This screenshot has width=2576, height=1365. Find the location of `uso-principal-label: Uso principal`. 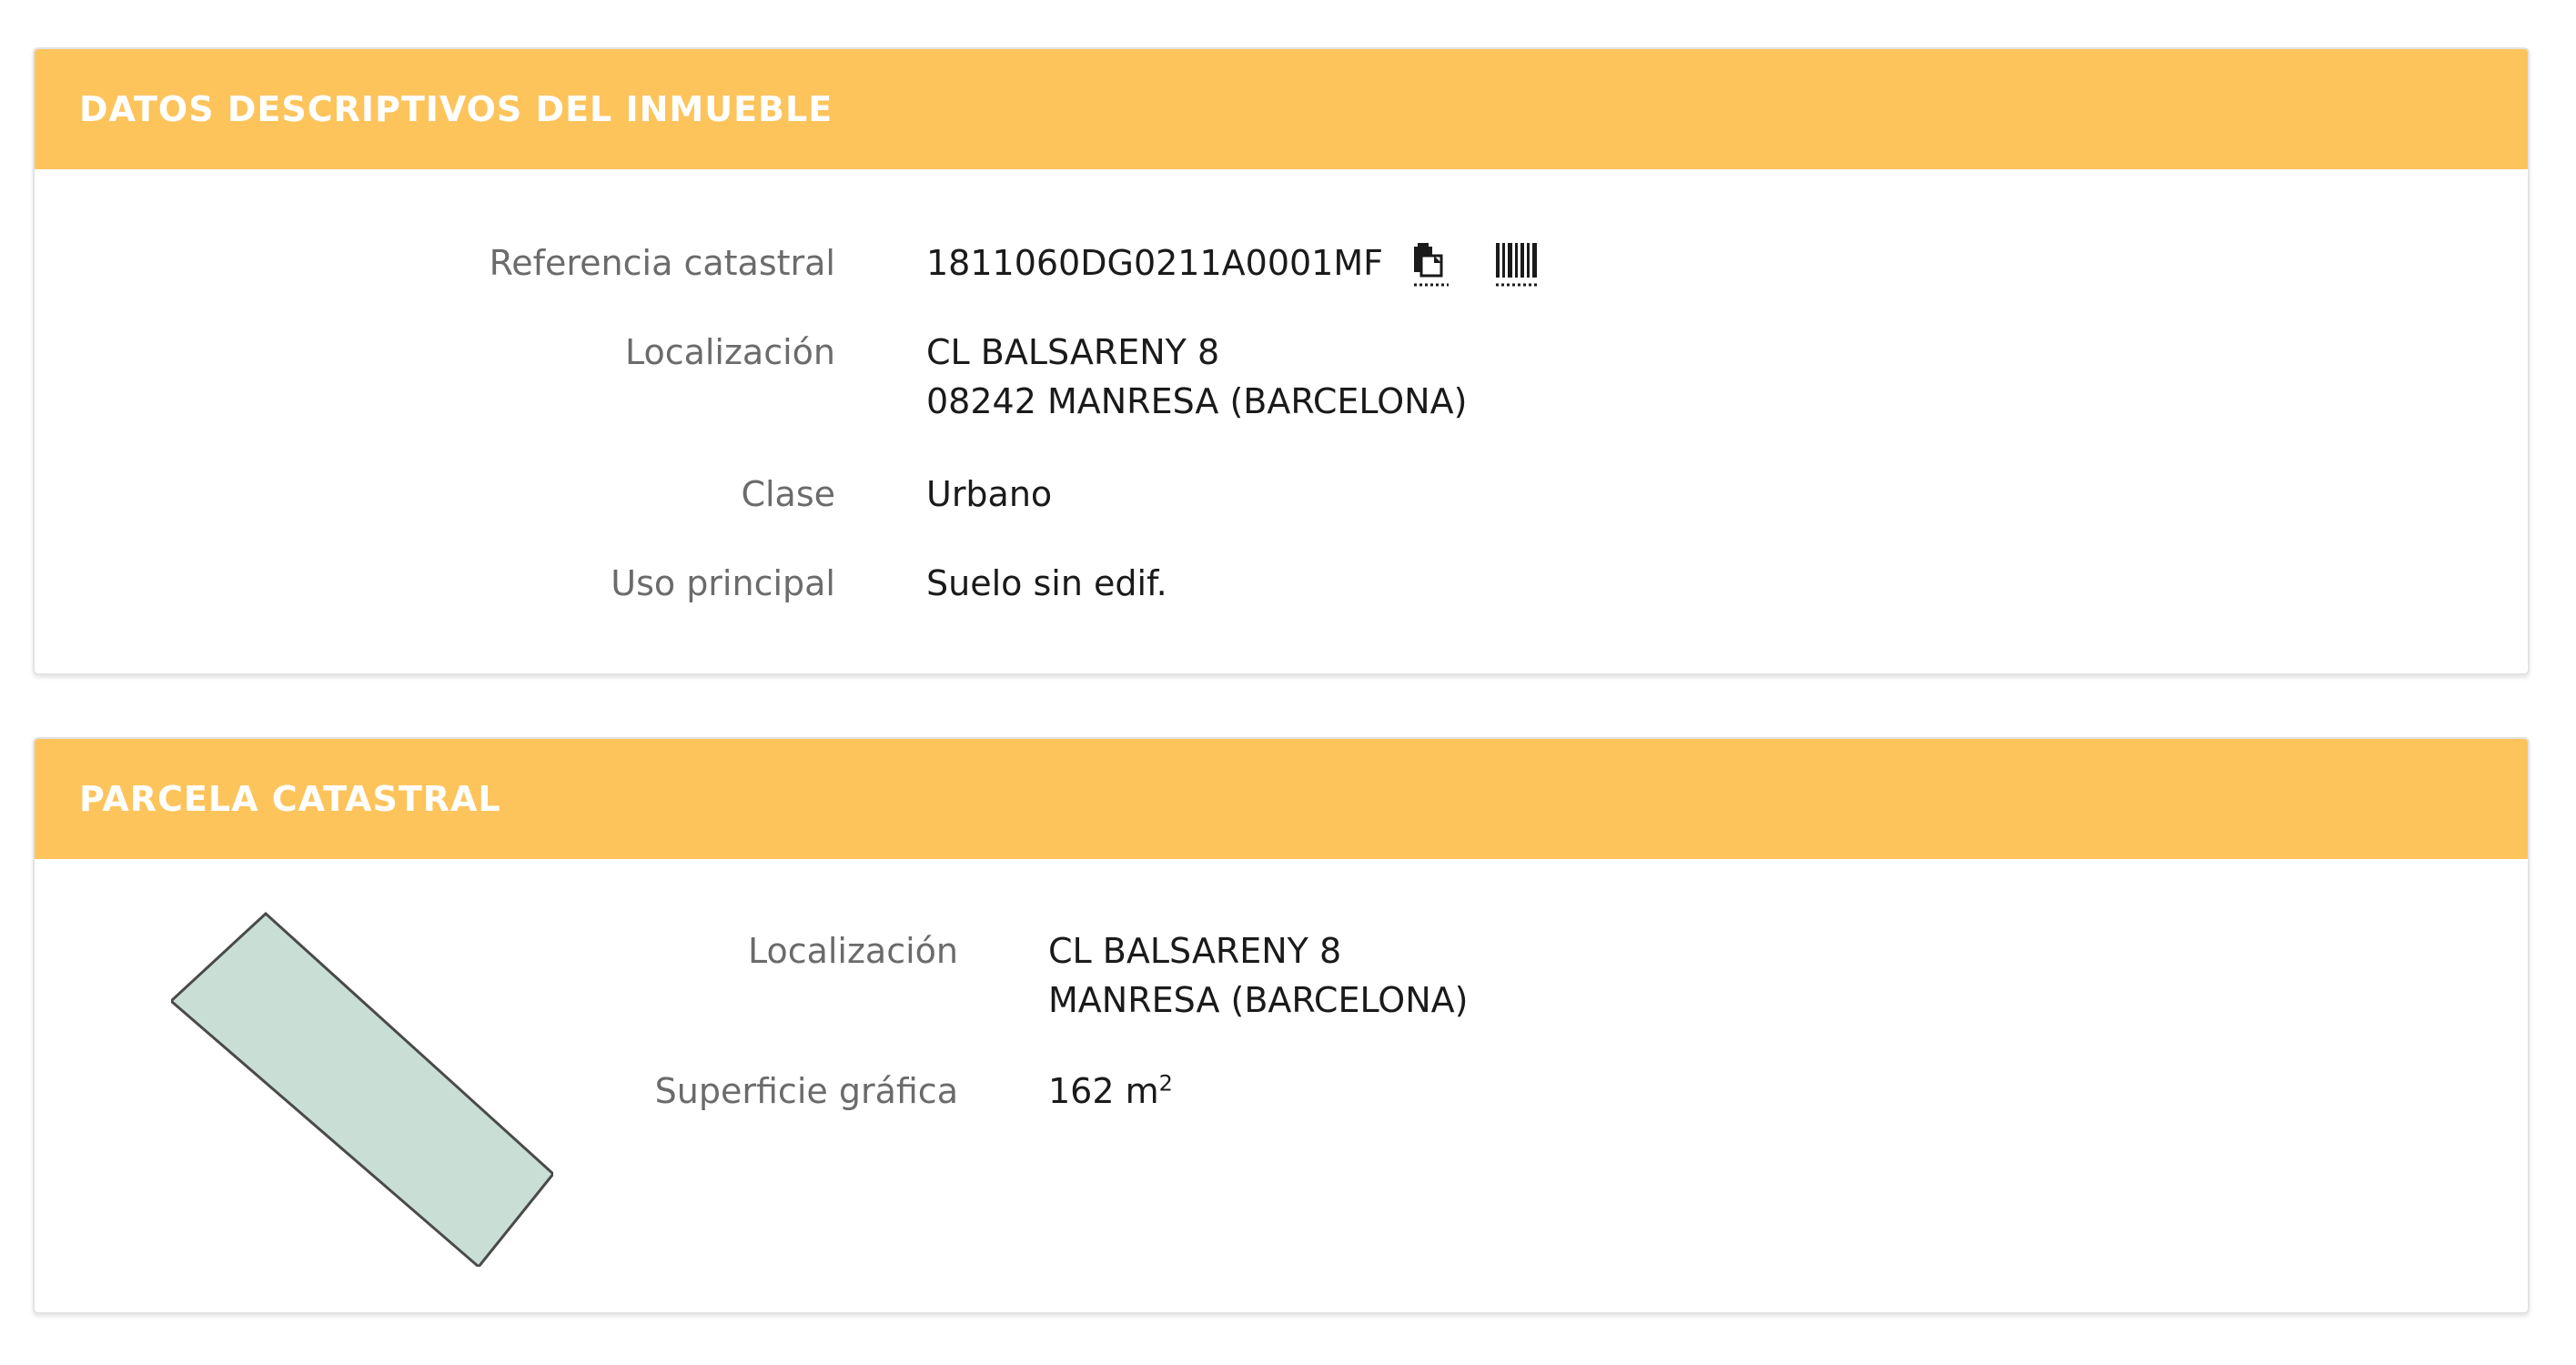

uso-principal-label: Uso principal is located at coordinates (723, 583).